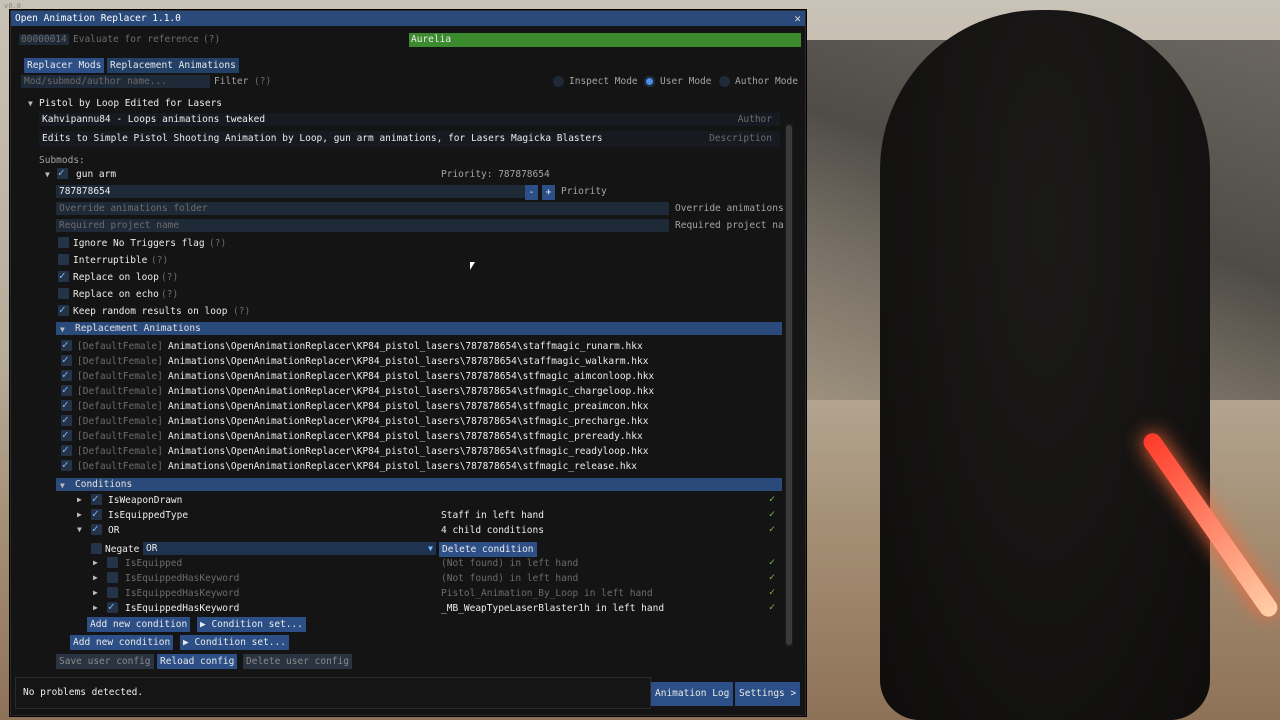  What do you see at coordinates (63, 275) in the screenshot?
I see `replace-on-loop-checkbox` at bounding box center [63, 275].